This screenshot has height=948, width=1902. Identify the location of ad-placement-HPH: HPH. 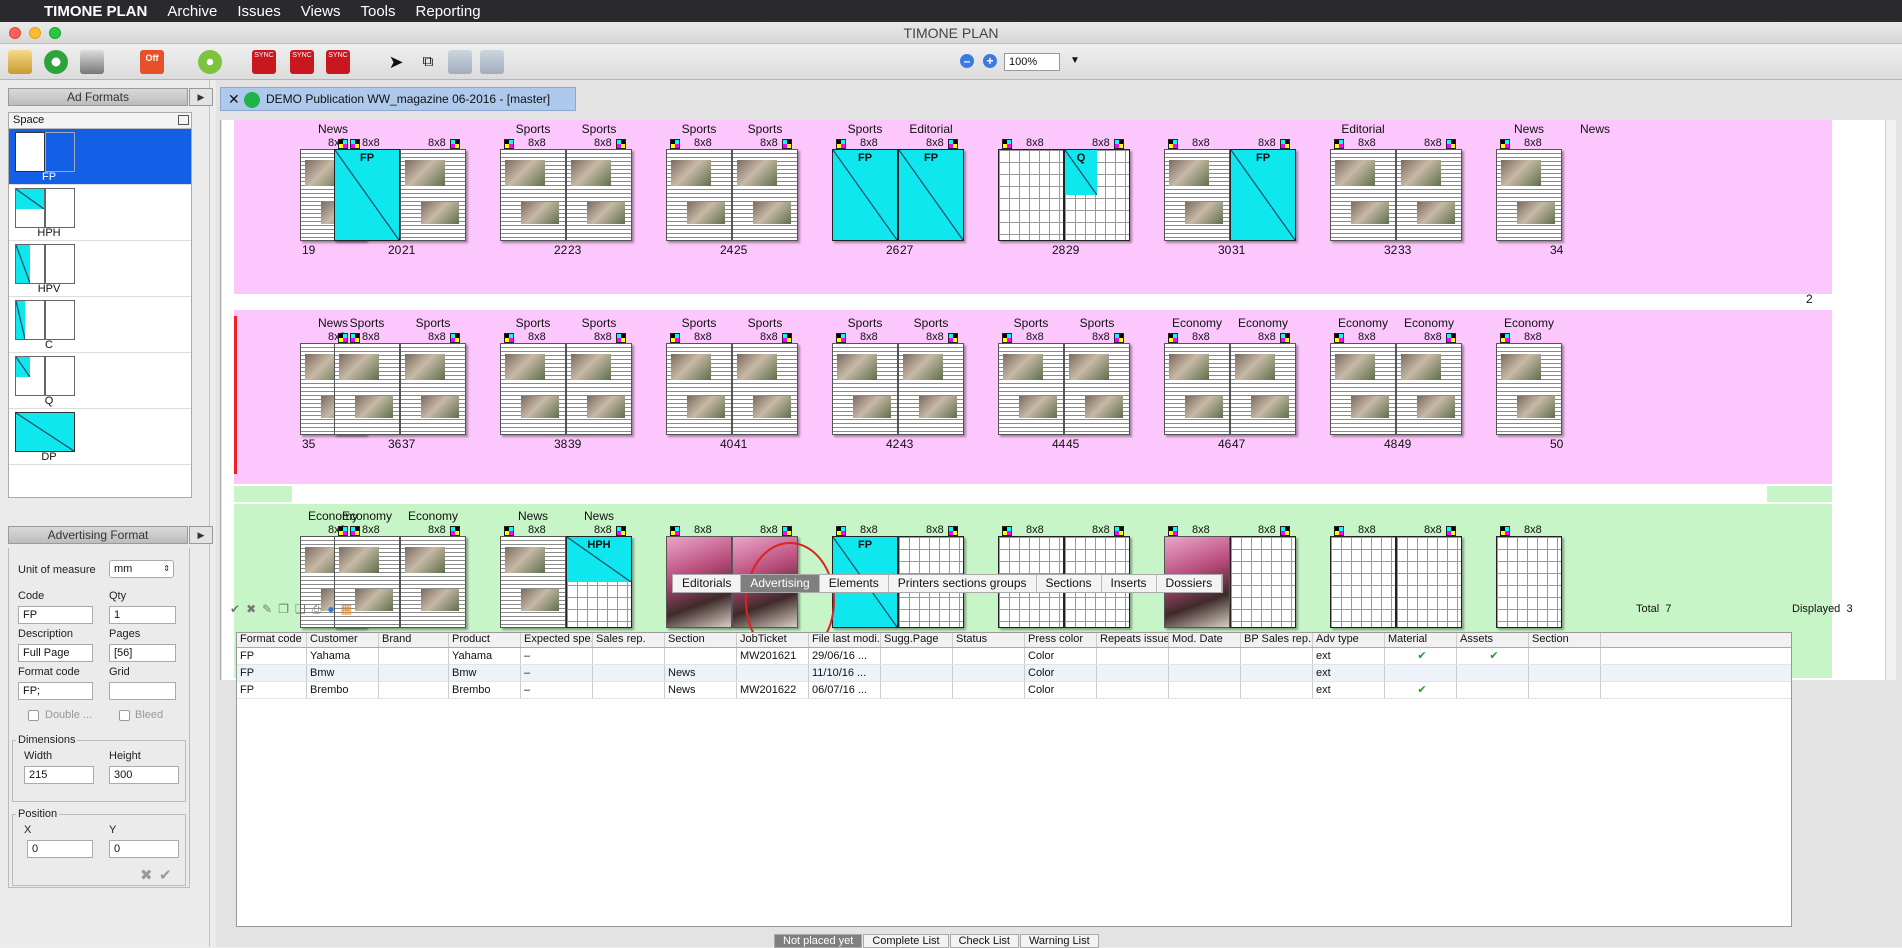
(599, 582).